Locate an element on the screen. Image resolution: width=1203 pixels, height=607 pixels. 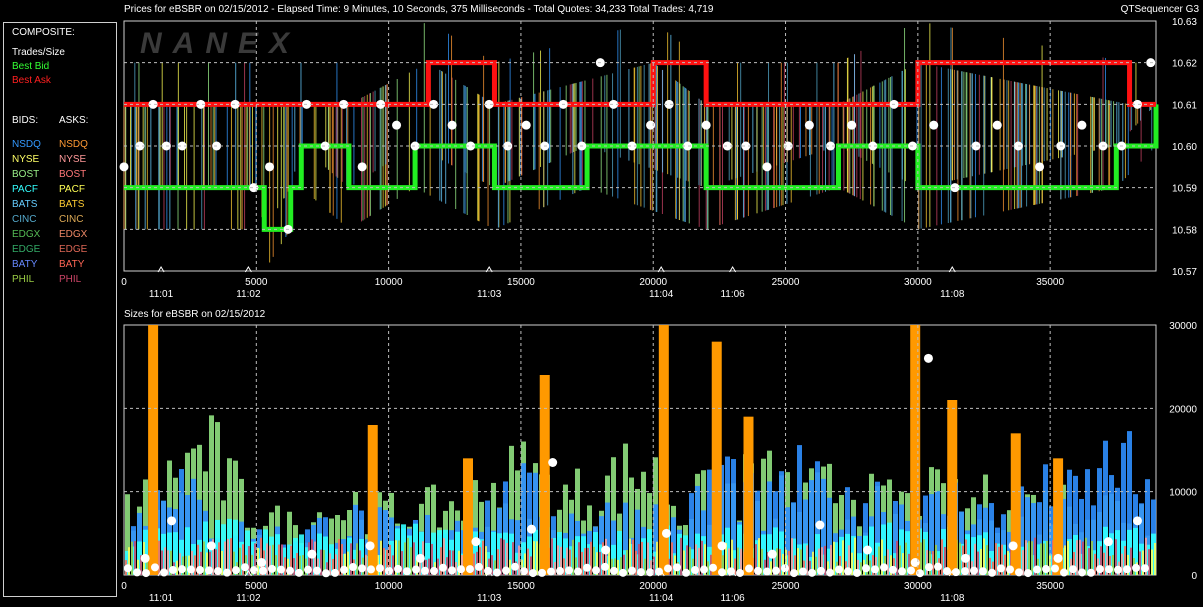
size-chart-x-tick-label: 0 is located at coordinates (124, 586).